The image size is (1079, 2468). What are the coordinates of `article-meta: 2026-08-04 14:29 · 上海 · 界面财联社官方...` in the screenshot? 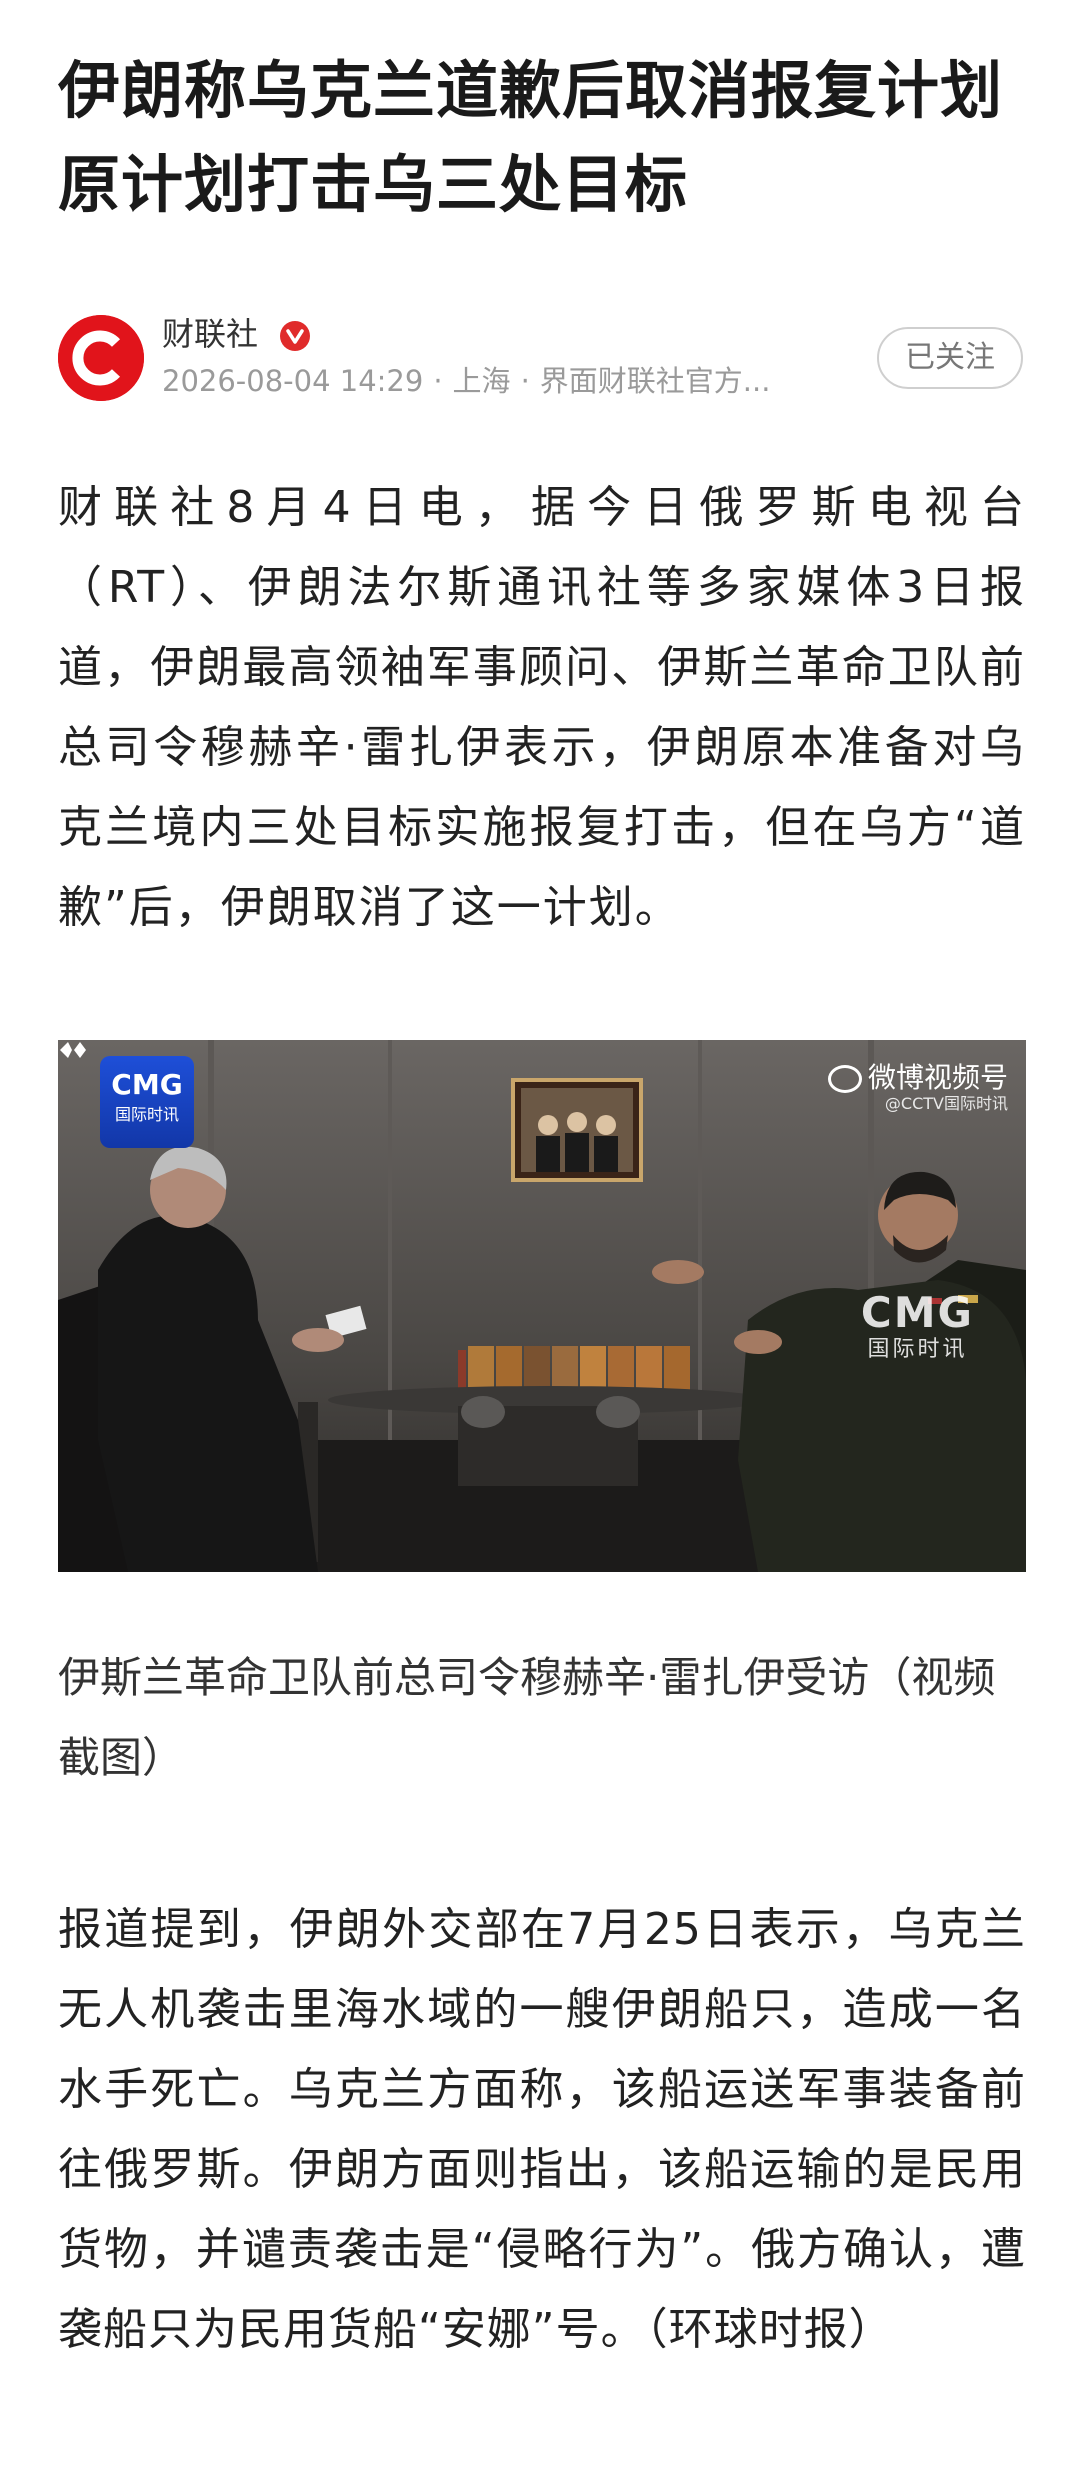 It's located at (466, 381).